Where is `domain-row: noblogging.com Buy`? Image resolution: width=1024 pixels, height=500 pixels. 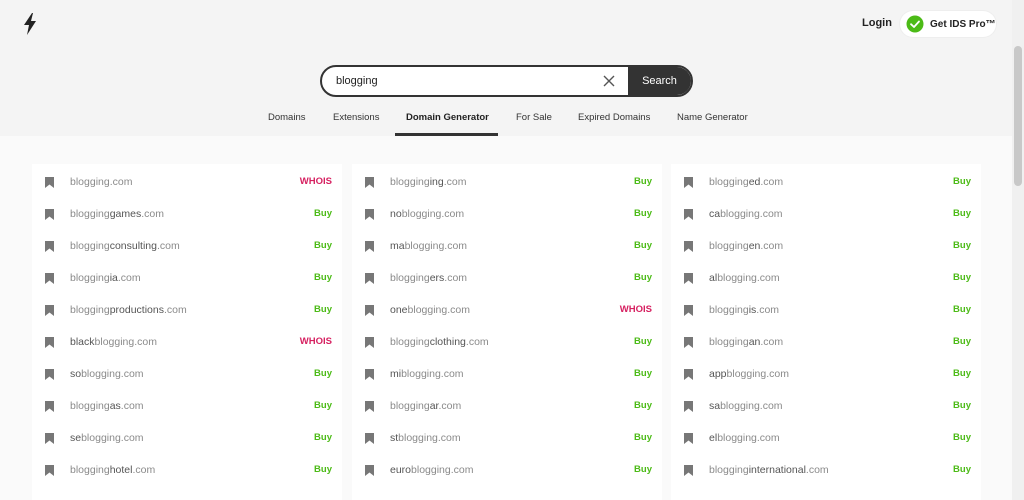 domain-row: noblogging.com Buy is located at coordinates (507, 215).